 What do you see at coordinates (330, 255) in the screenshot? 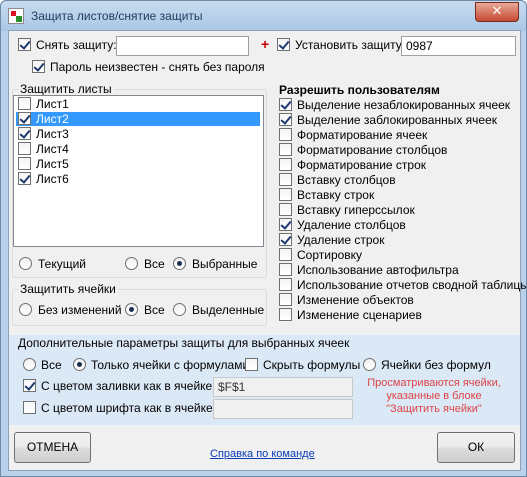
I see `permission-label: Сортировку` at bounding box center [330, 255].